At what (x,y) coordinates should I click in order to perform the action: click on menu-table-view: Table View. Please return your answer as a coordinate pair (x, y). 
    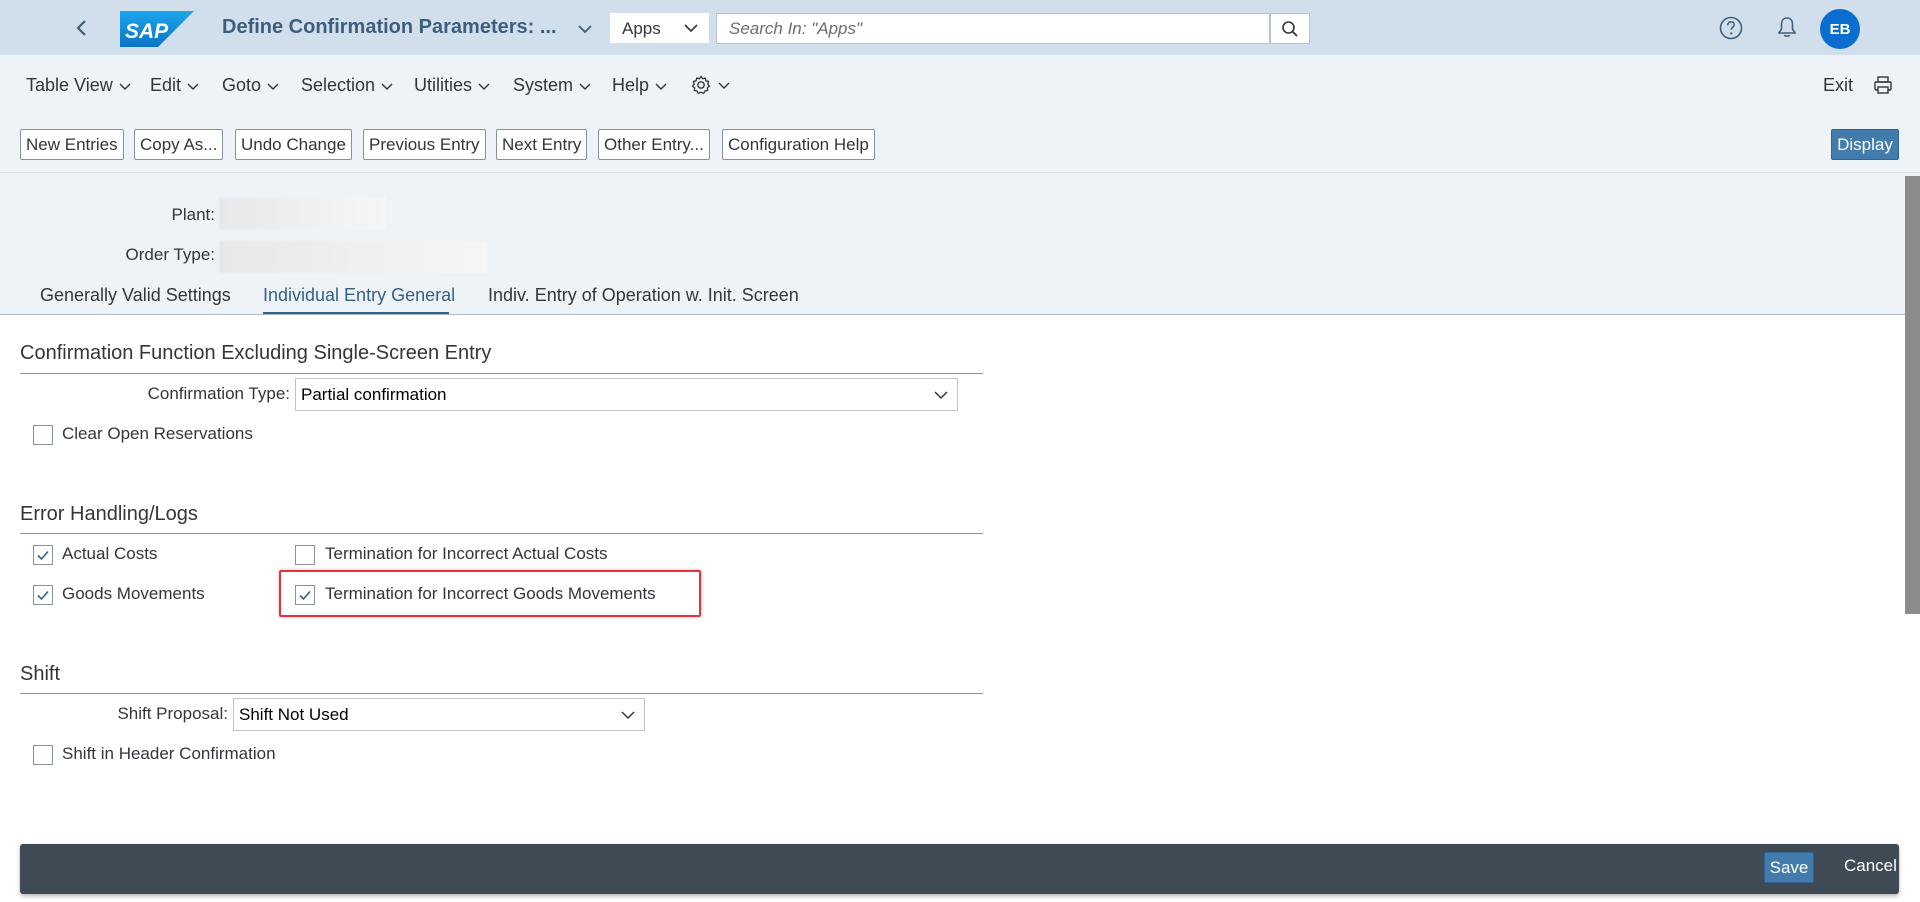
    Looking at the image, I should click on (79, 85).